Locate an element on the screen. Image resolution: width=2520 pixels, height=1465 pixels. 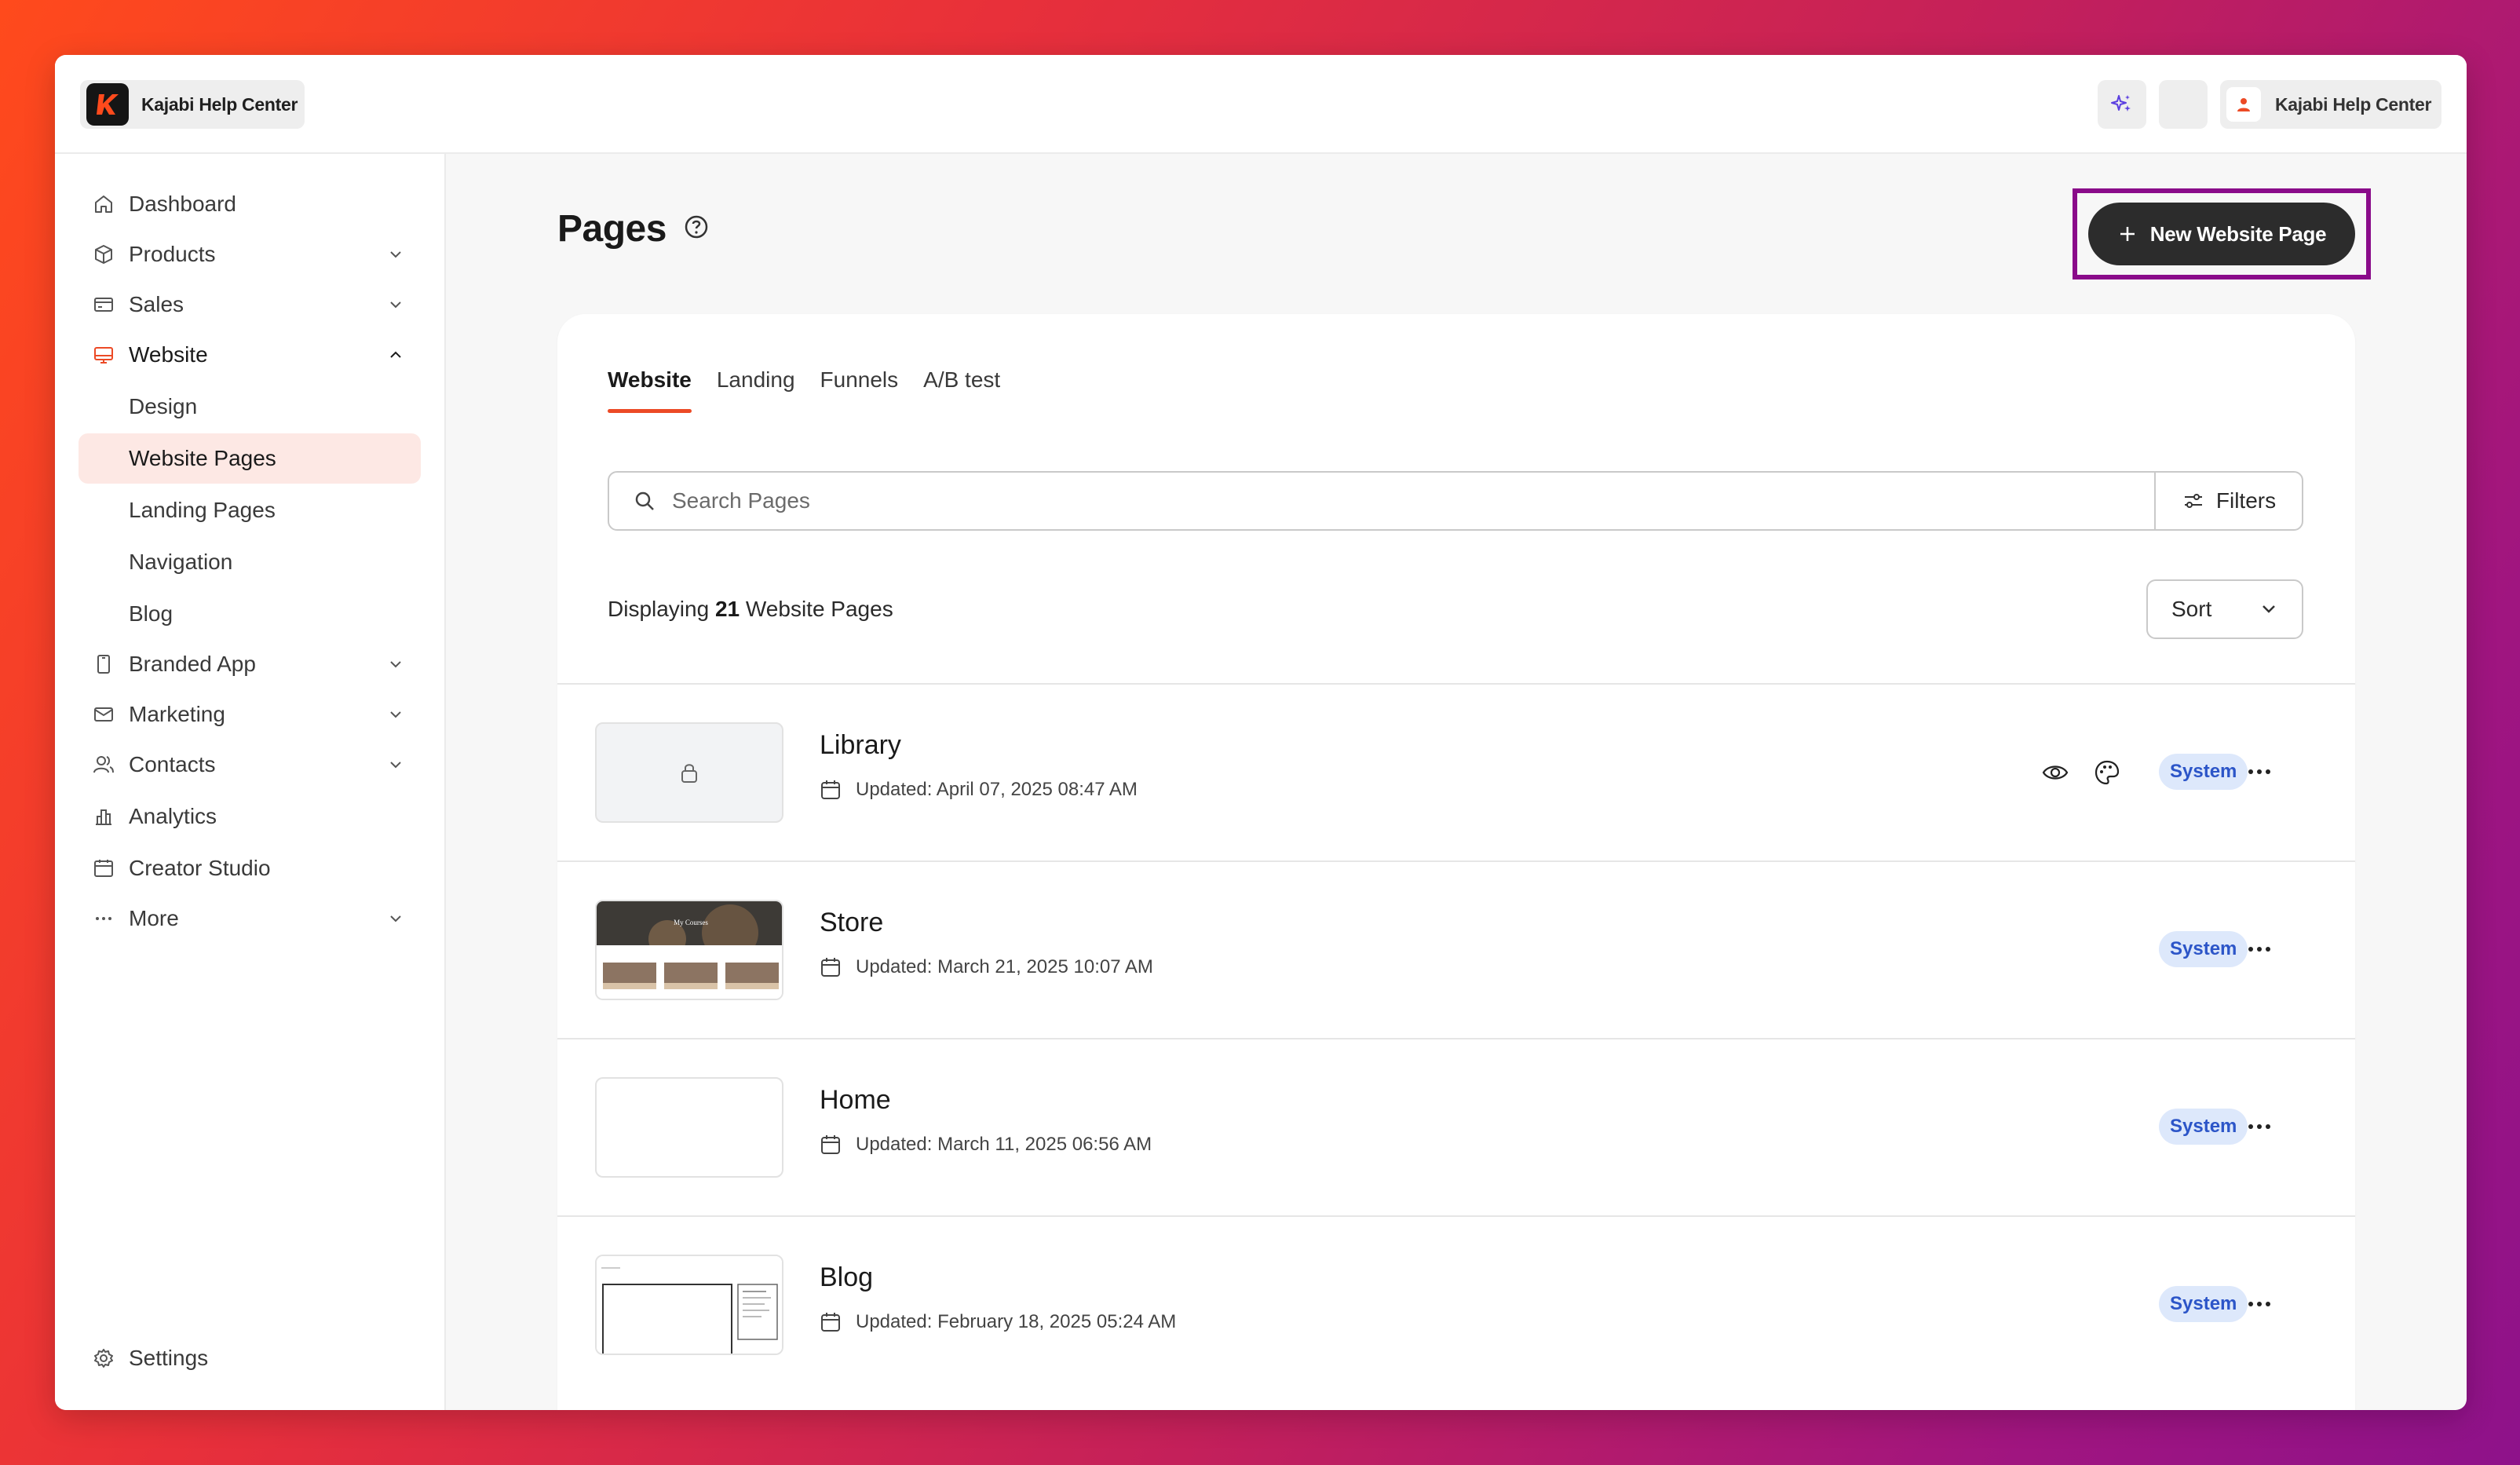
page-title-text: Blog is located at coordinates (846, 1277).